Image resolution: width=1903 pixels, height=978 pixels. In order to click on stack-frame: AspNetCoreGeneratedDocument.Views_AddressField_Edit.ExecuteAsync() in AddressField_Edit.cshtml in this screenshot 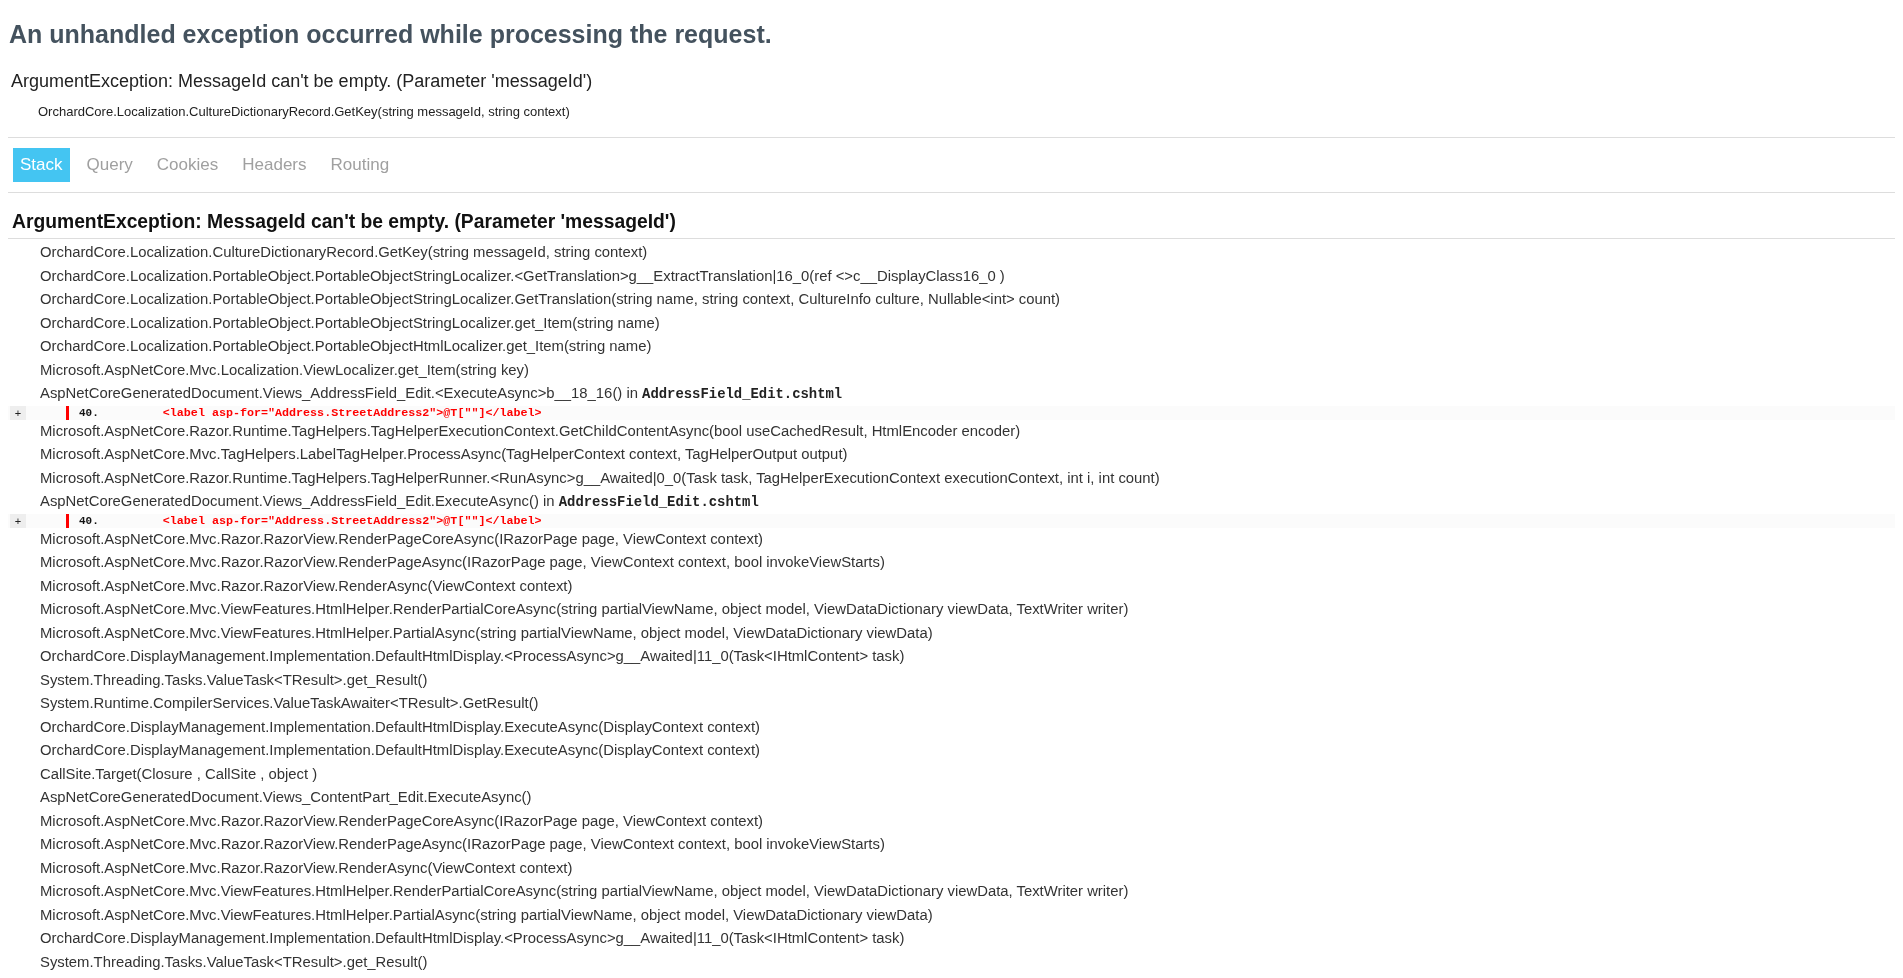, I will do `click(399, 501)`.